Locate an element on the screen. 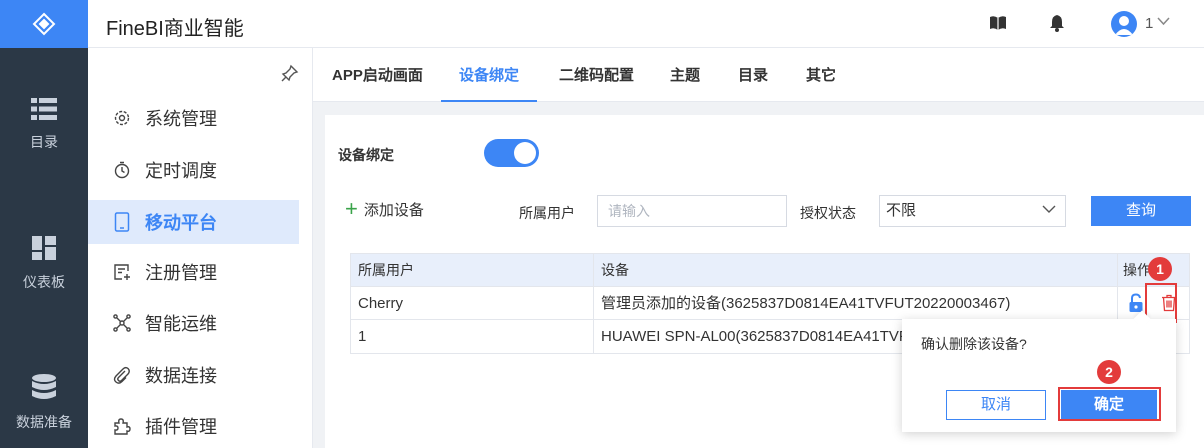 This screenshot has width=1204, height=448. database-icon is located at coordinates (44, 386).